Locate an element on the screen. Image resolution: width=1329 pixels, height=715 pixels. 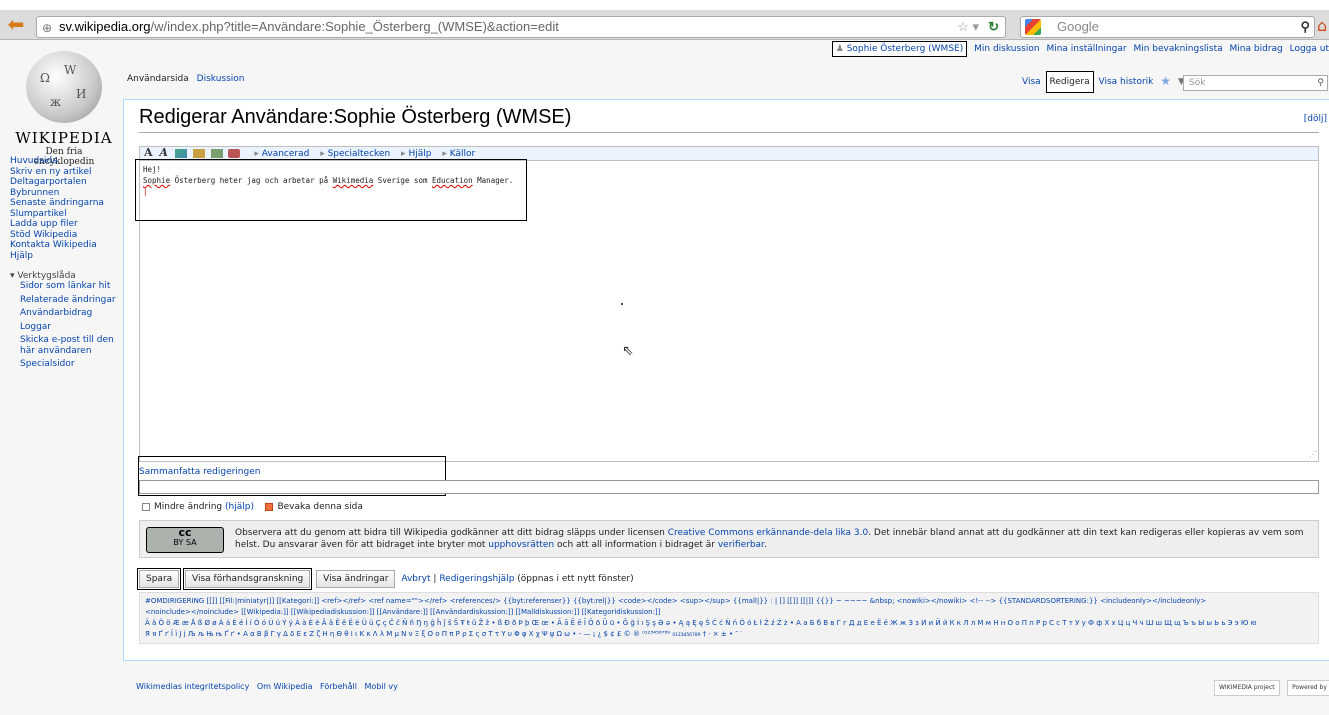
sidebar-item: Huvudsida is located at coordinates (64, 161).